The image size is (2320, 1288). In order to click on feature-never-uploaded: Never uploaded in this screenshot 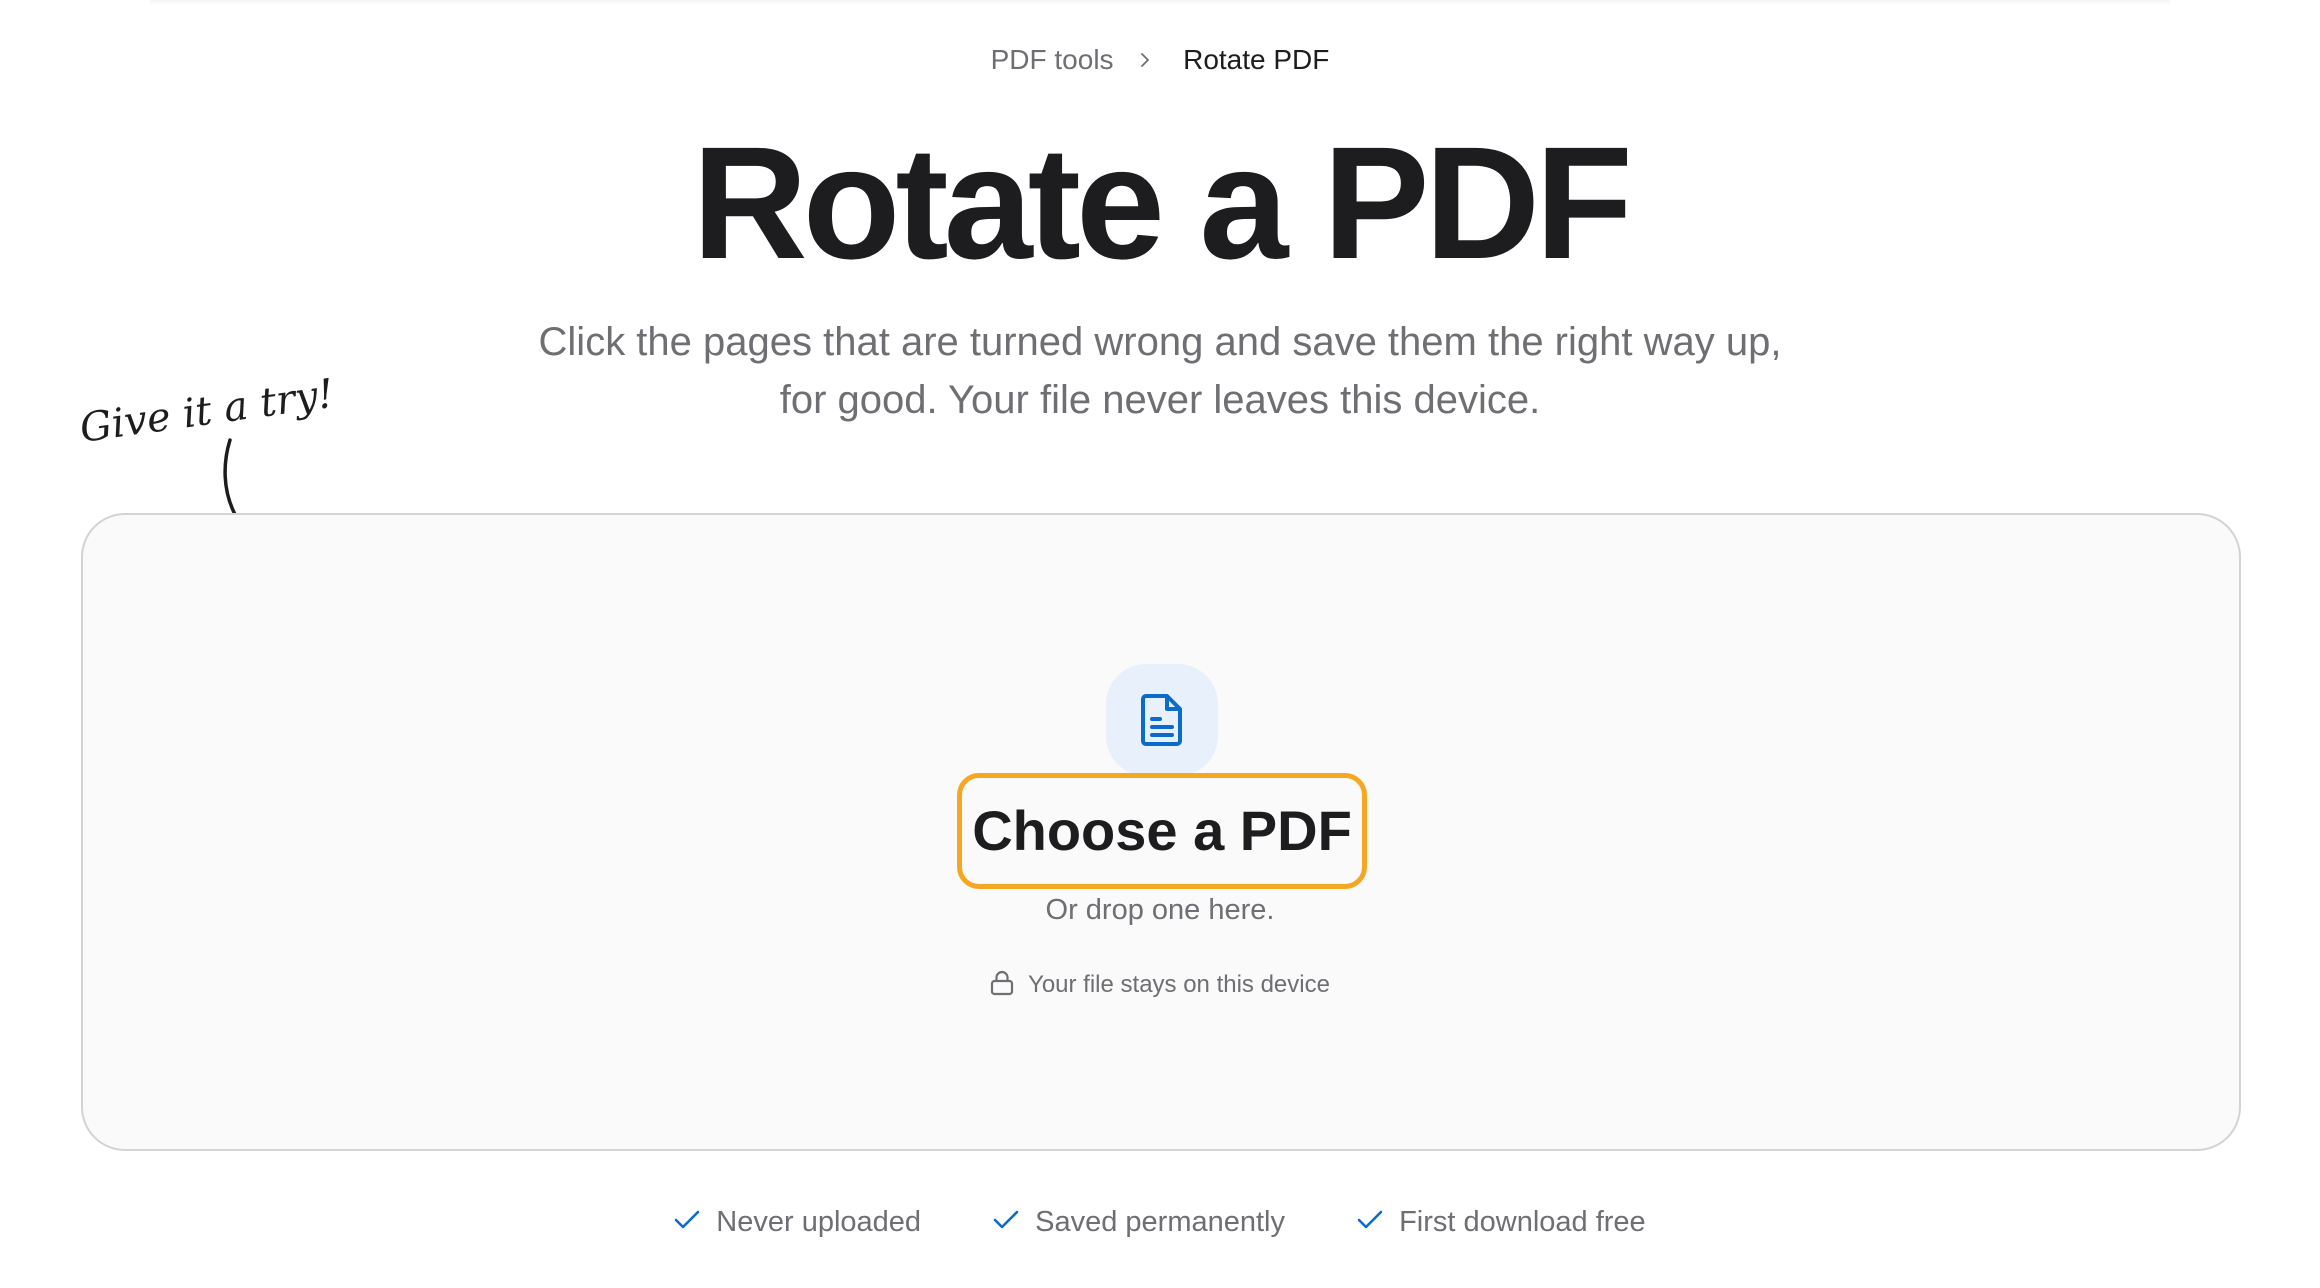, I will do `click(797, 1222)`.